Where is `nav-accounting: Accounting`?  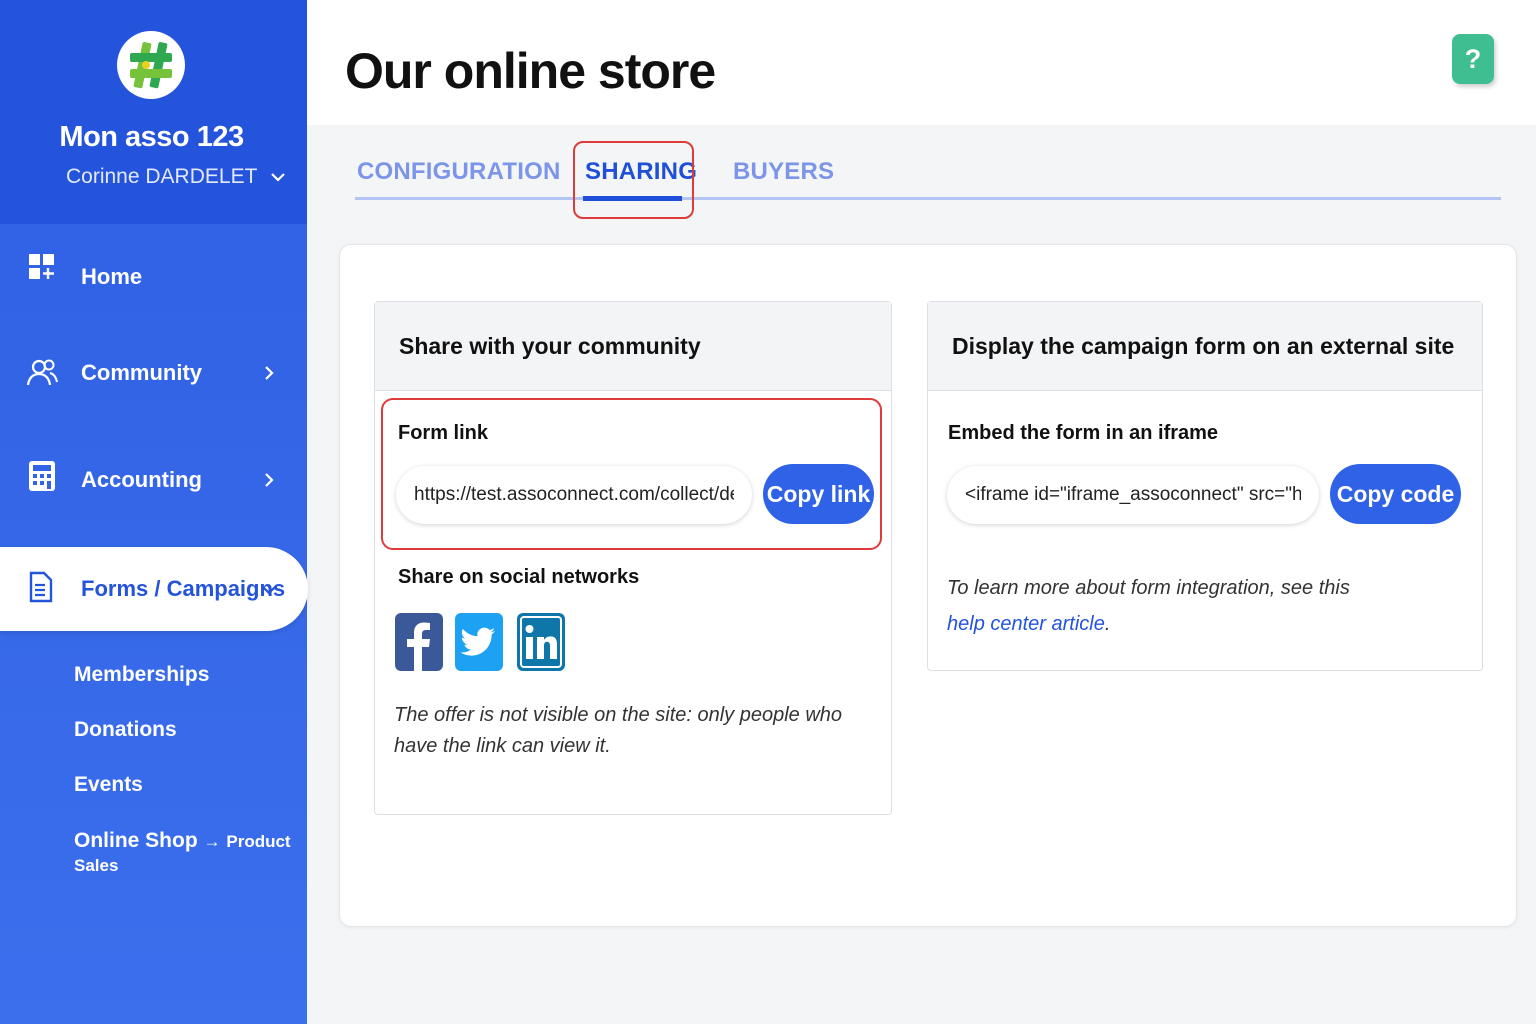
nav-accounting: Accounting is located at coordinates (153, 480).